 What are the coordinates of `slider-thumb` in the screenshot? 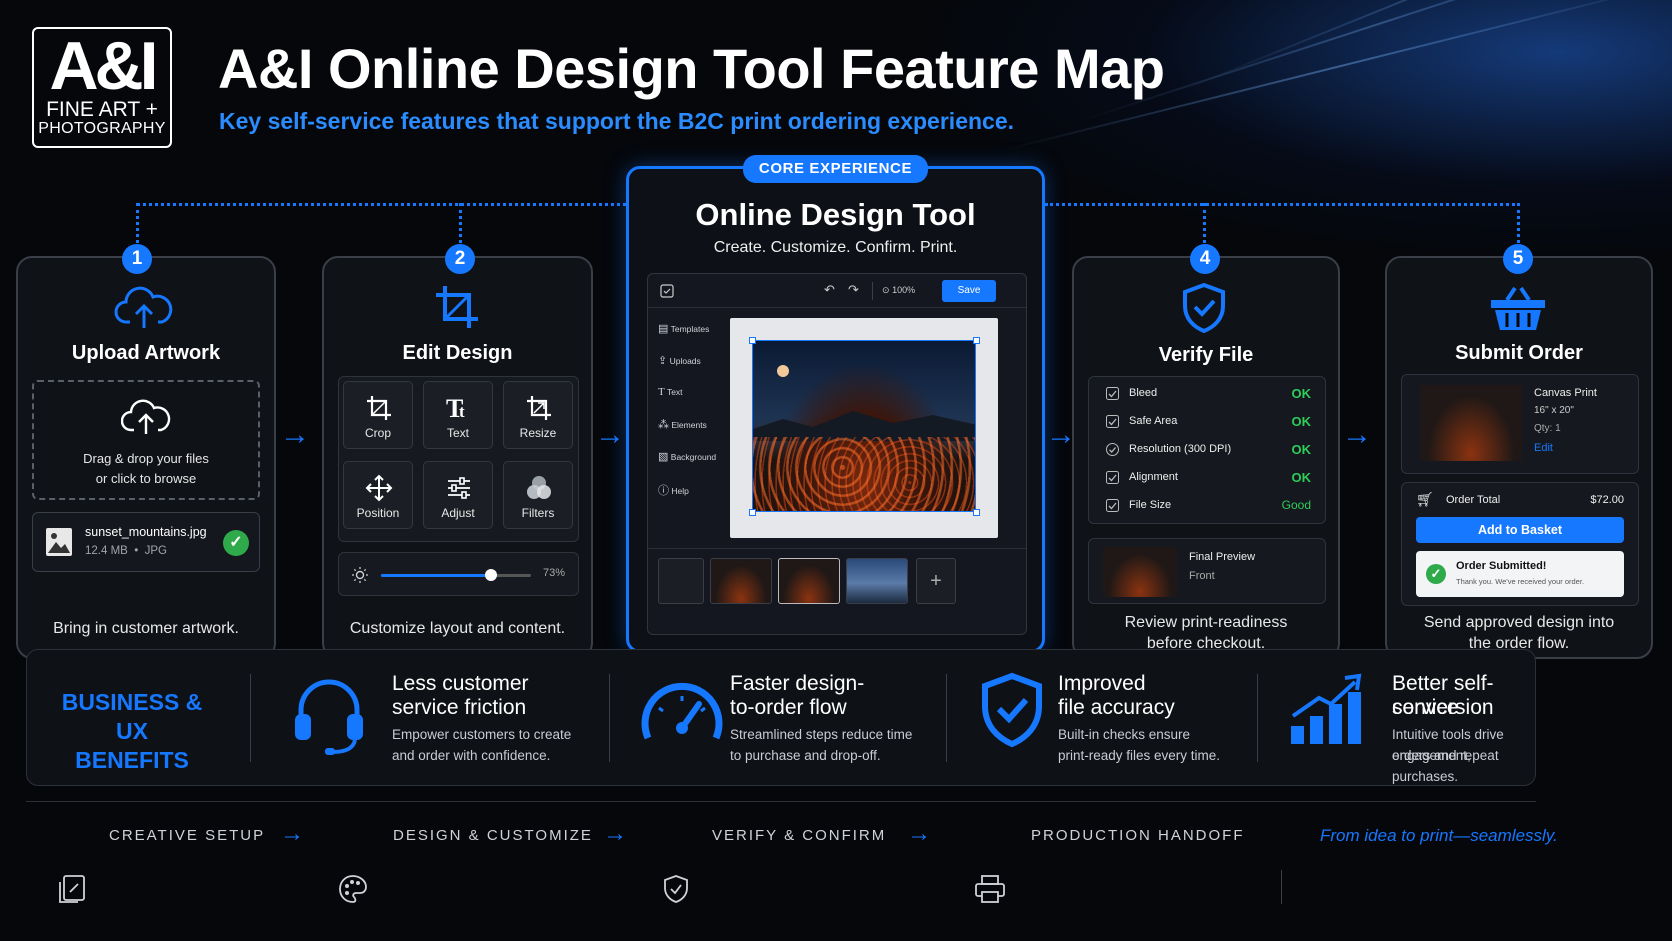 It's located at (490, 575).